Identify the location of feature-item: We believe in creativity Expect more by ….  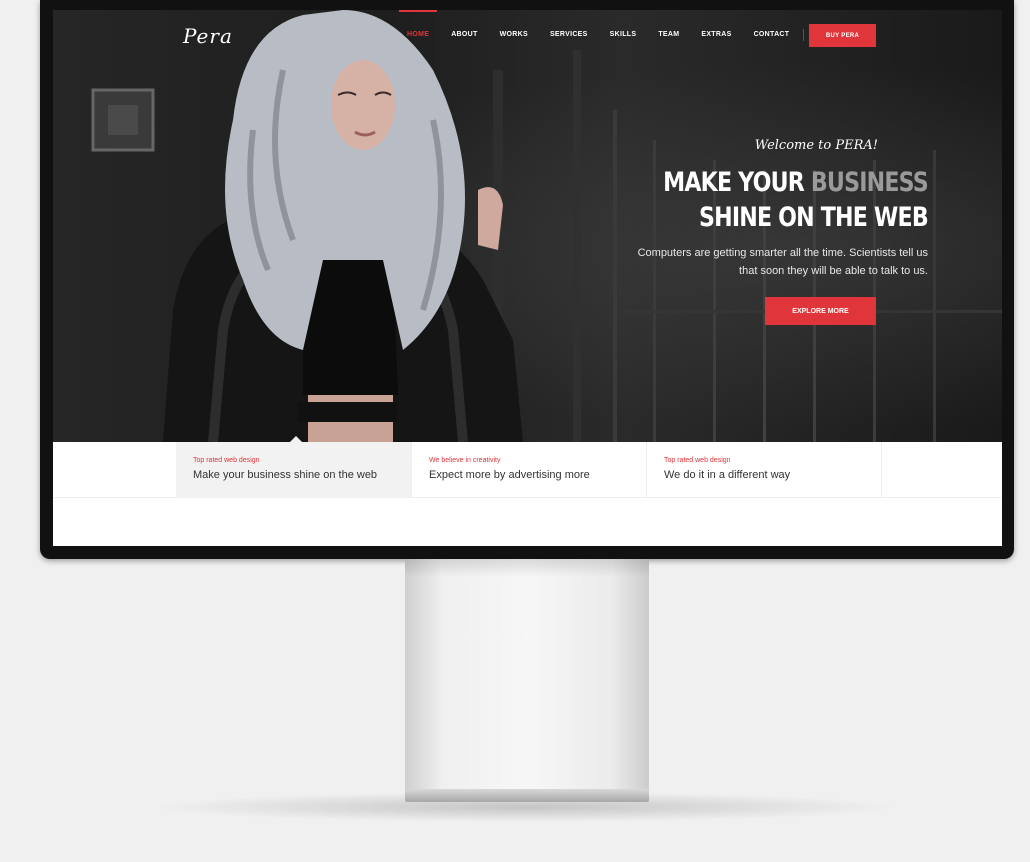
(529, 470).